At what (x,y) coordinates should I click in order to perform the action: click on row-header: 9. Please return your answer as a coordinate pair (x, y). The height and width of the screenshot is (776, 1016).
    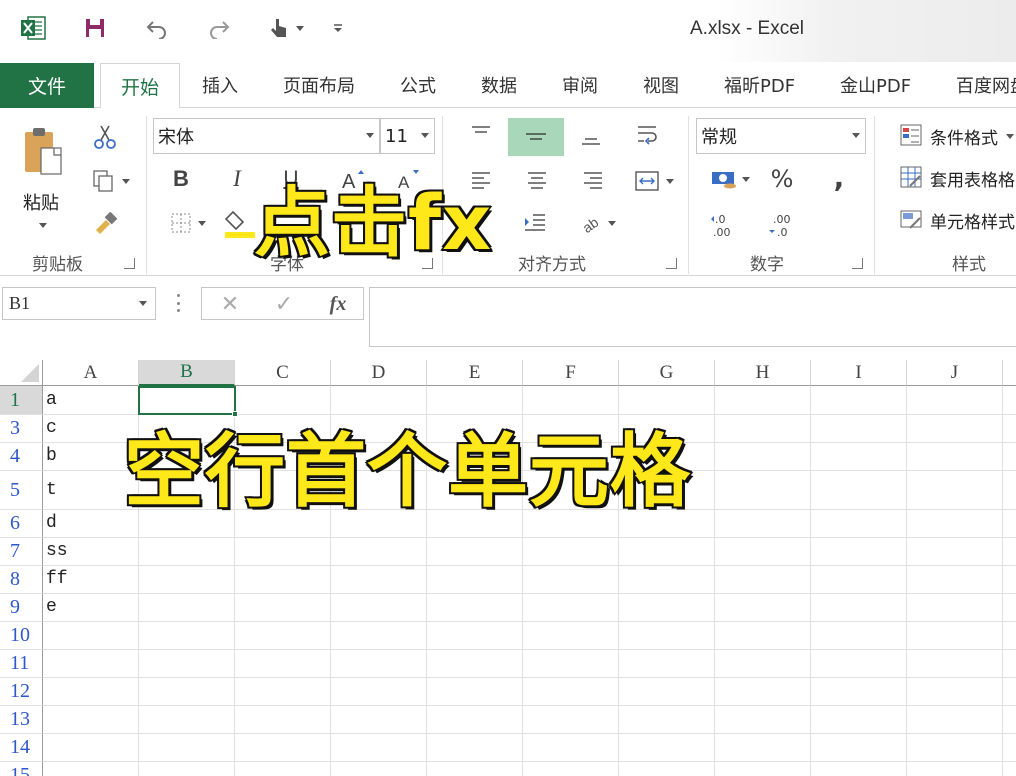
    Looking at the image, I should click on (21, 608).